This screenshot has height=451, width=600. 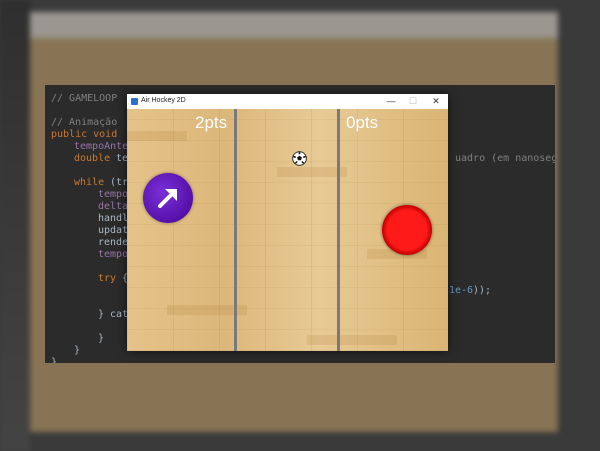 I want to click on editor-gutter-shadow, so click(x=15, y=225).